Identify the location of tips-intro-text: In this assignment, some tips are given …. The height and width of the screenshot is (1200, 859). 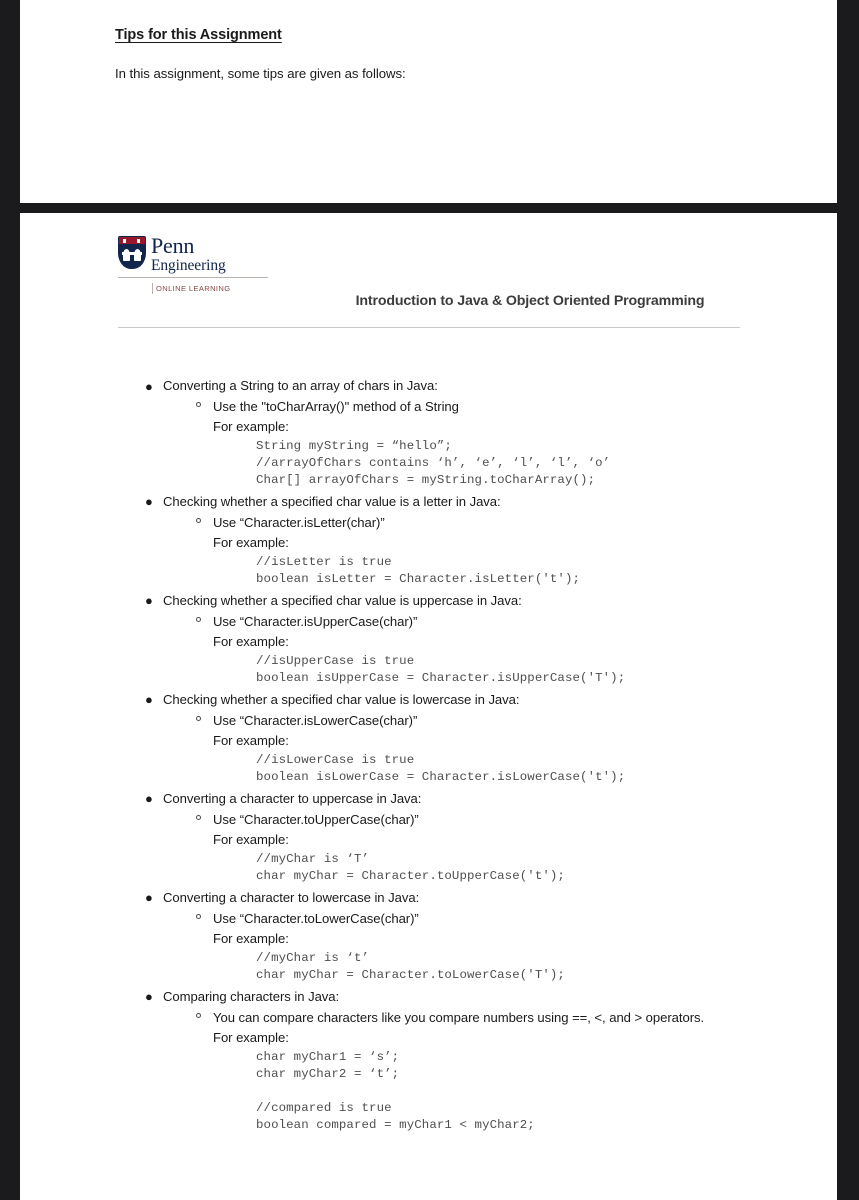
(260, 73).